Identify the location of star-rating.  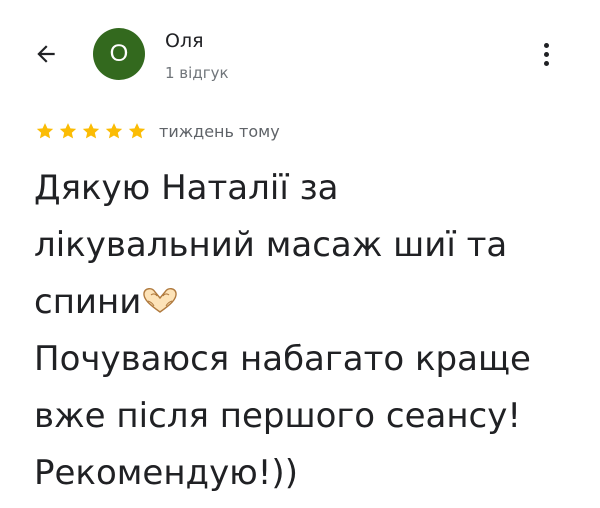
(91, 131).